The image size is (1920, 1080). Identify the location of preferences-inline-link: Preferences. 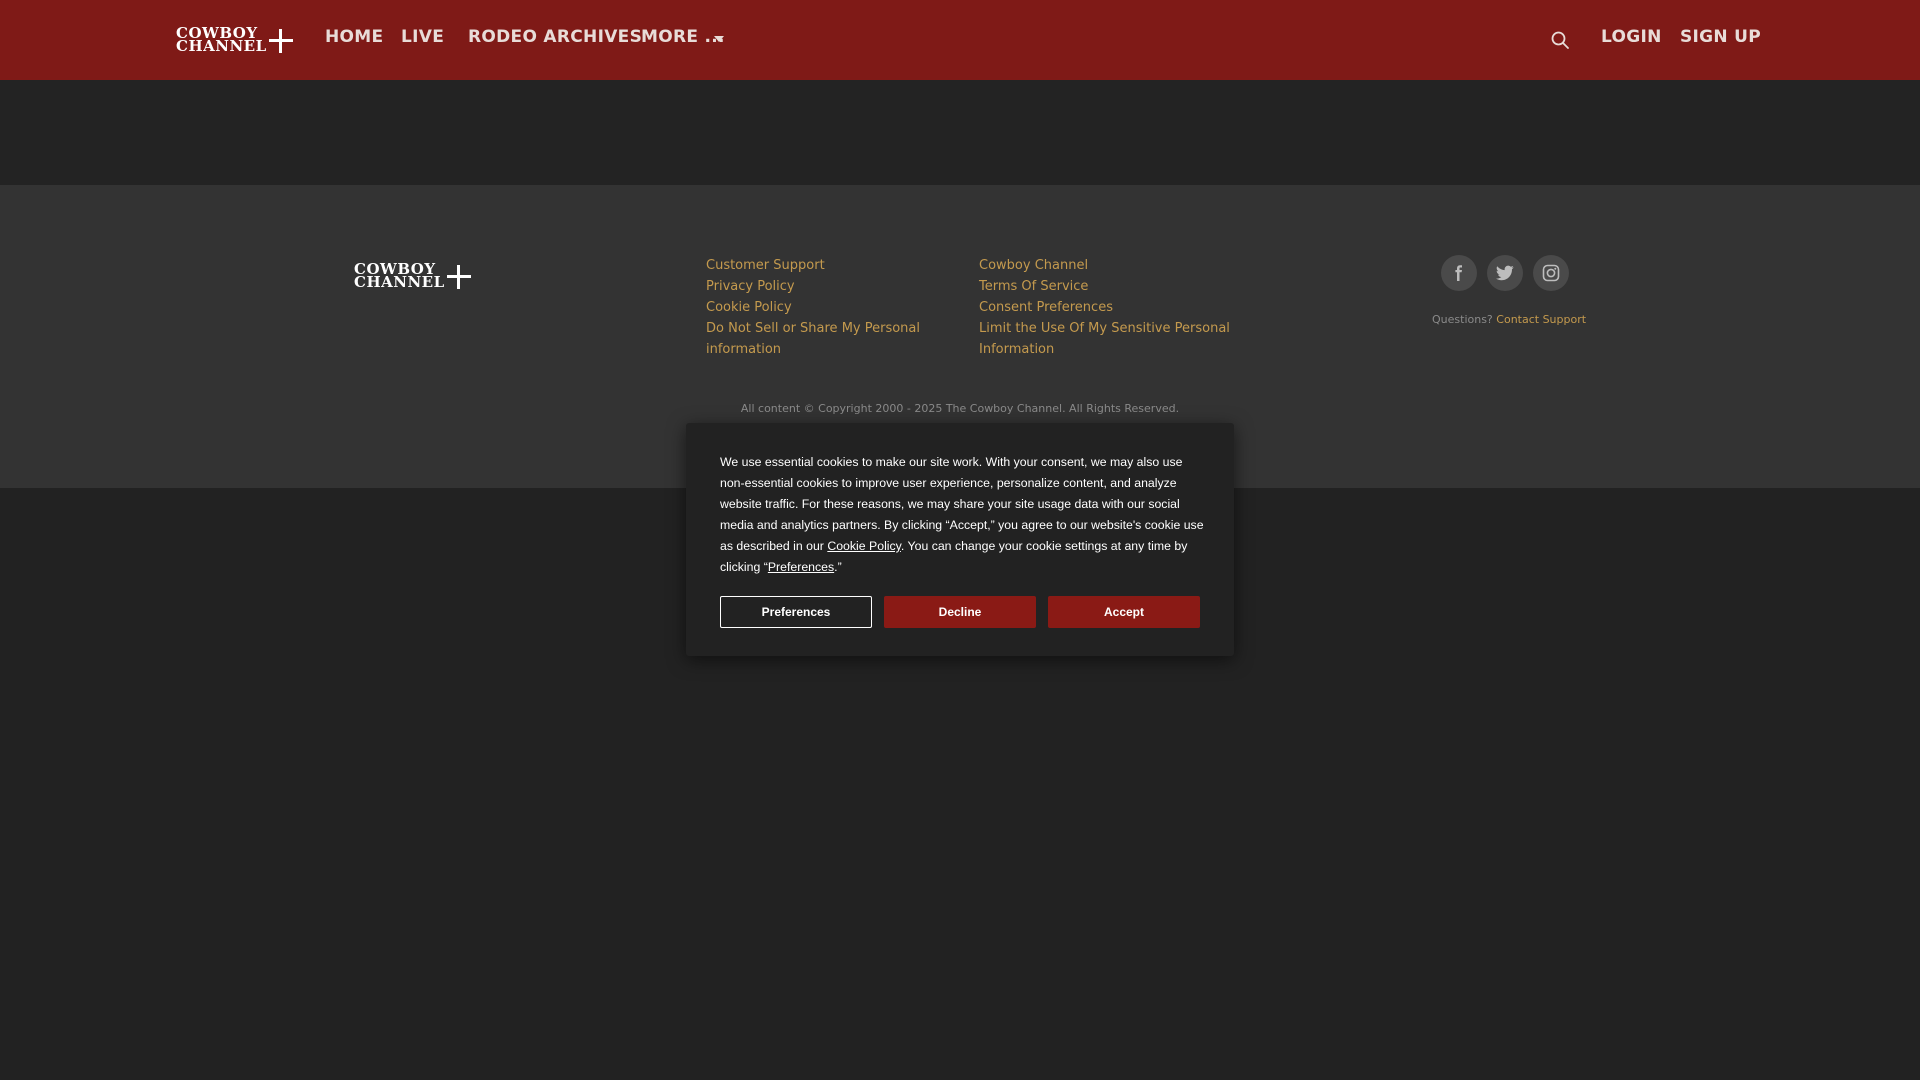
(801, 567).